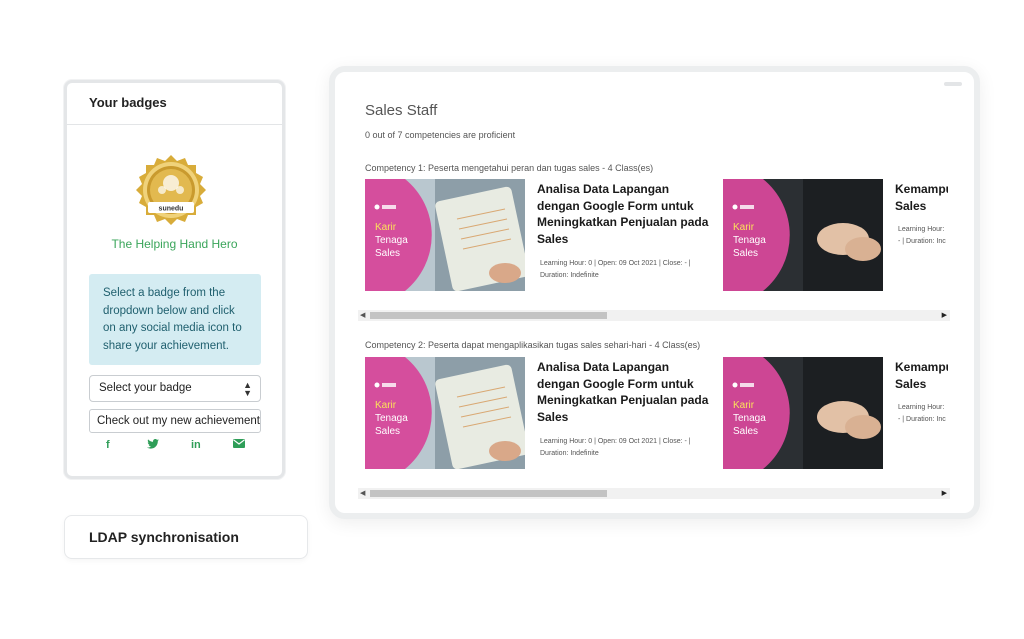 This screenshot has height=639, width=1024. I want to click on share-message-input: Check out my new achievement, so click(175, 421).